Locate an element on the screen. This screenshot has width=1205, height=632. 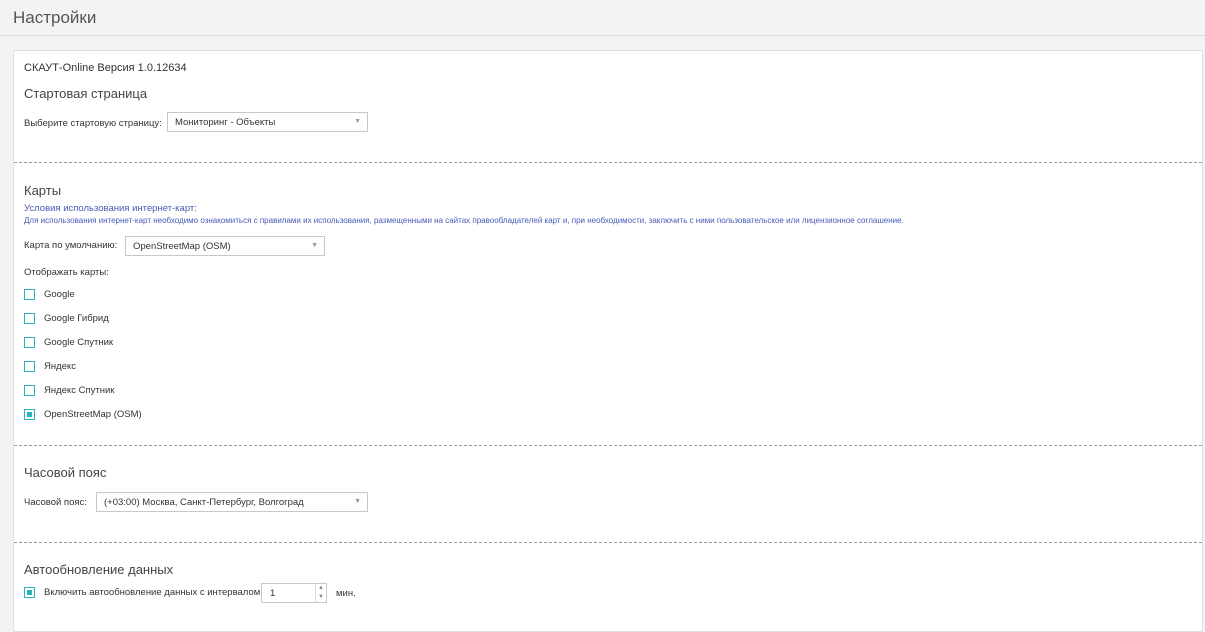
interval-unit: мин. is located at coordinates (346, 593).